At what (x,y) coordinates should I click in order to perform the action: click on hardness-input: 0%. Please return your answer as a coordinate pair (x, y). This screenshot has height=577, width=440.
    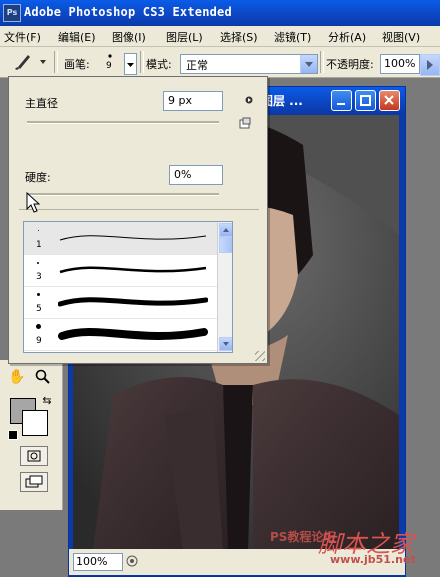
    Looking at the image, I should click on (196, 175).